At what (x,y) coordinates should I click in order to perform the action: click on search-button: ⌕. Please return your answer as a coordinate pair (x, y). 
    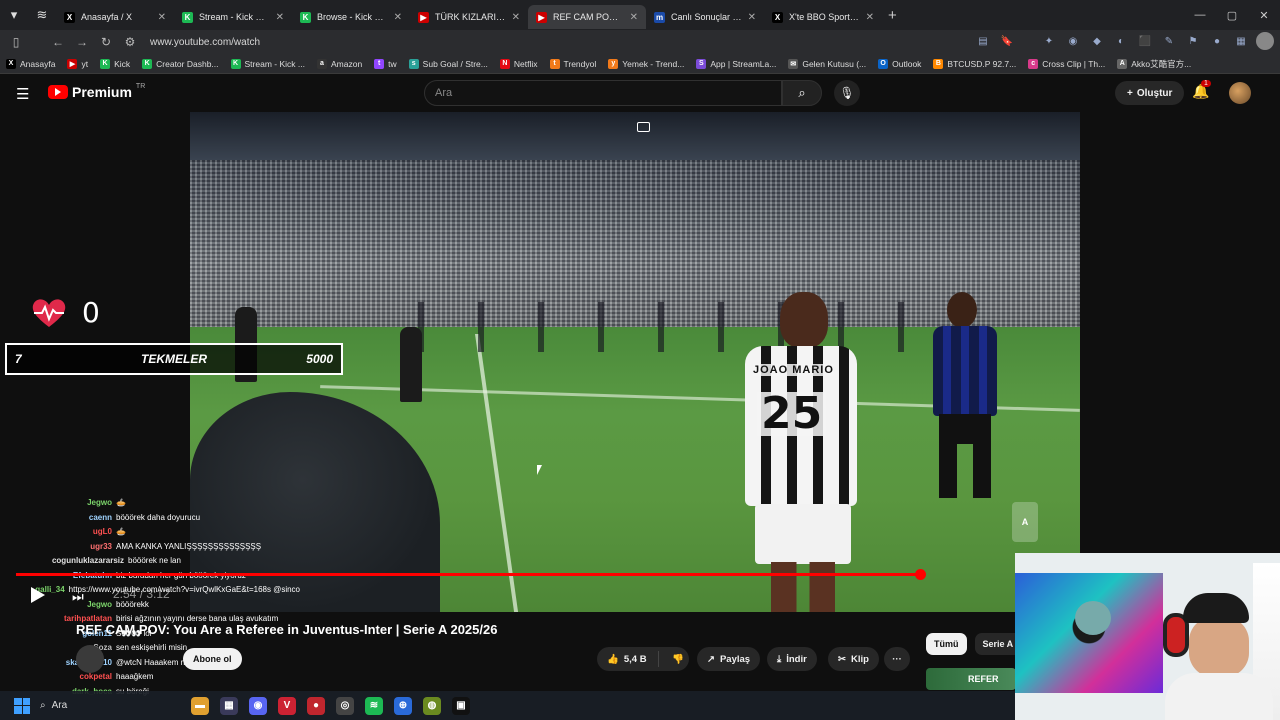
    Looking at the image, I should click on (802, 93).